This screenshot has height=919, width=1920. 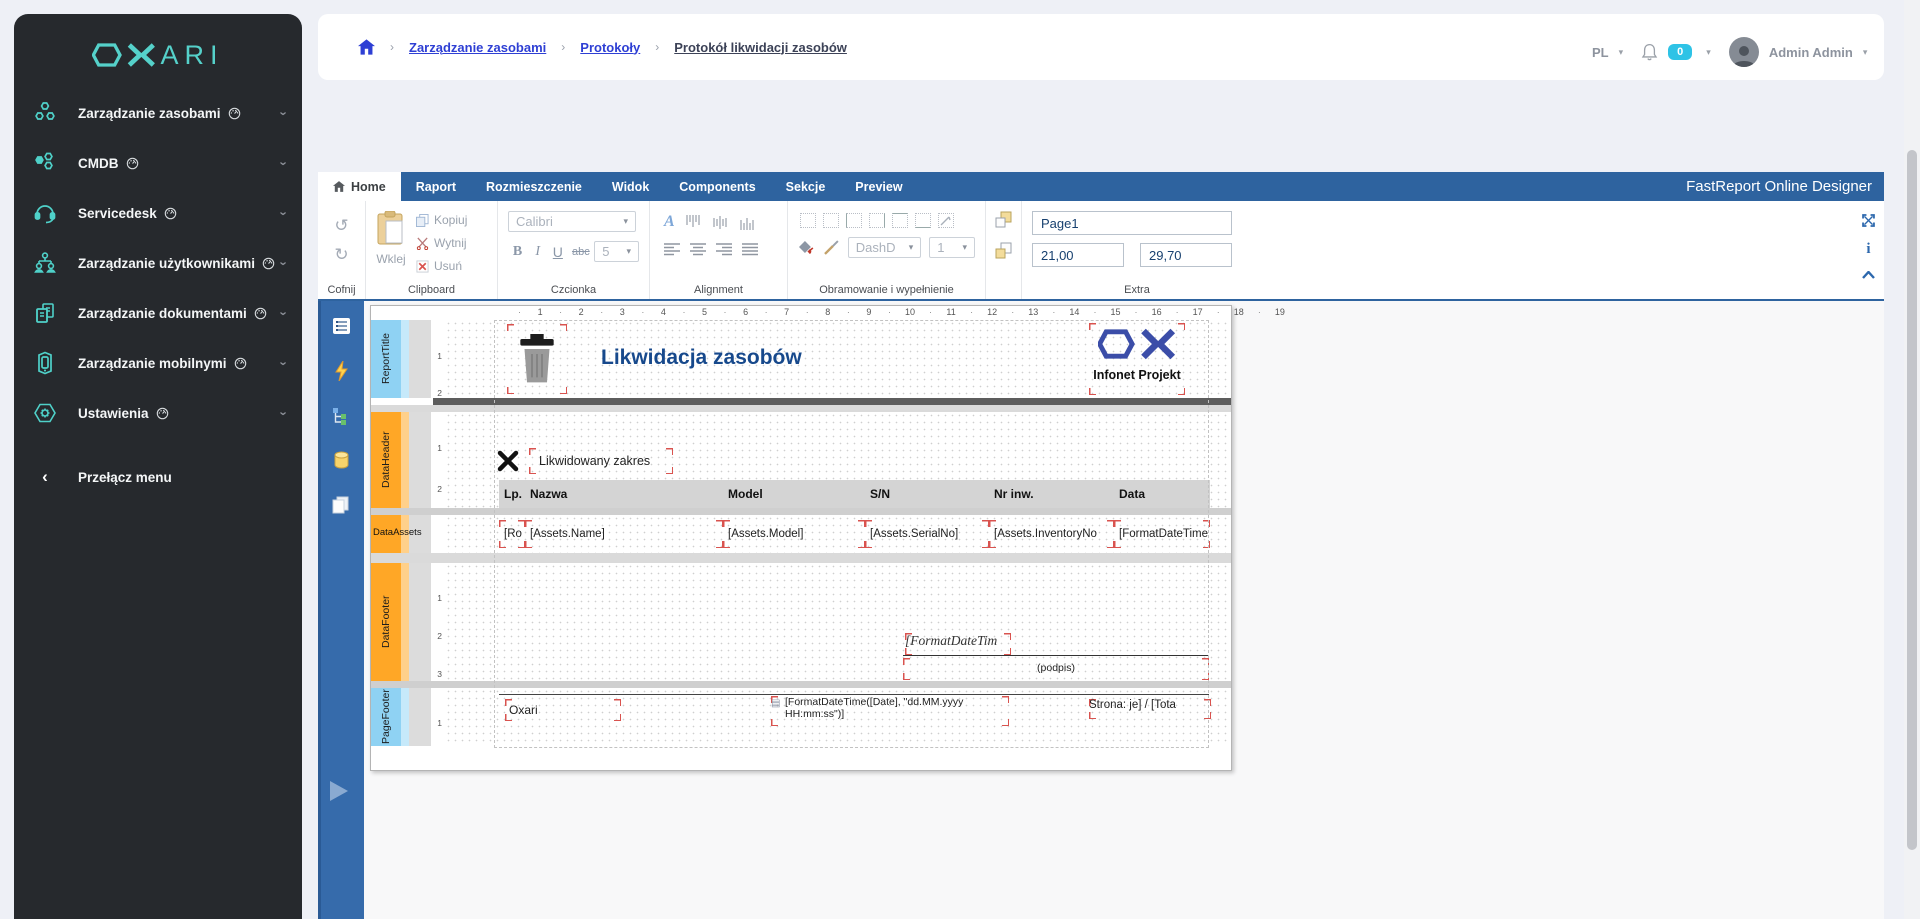 What do you see at coordinates (341, 326) in the screenshot?
I see `properties-icon` at bounding box center [341, 326].